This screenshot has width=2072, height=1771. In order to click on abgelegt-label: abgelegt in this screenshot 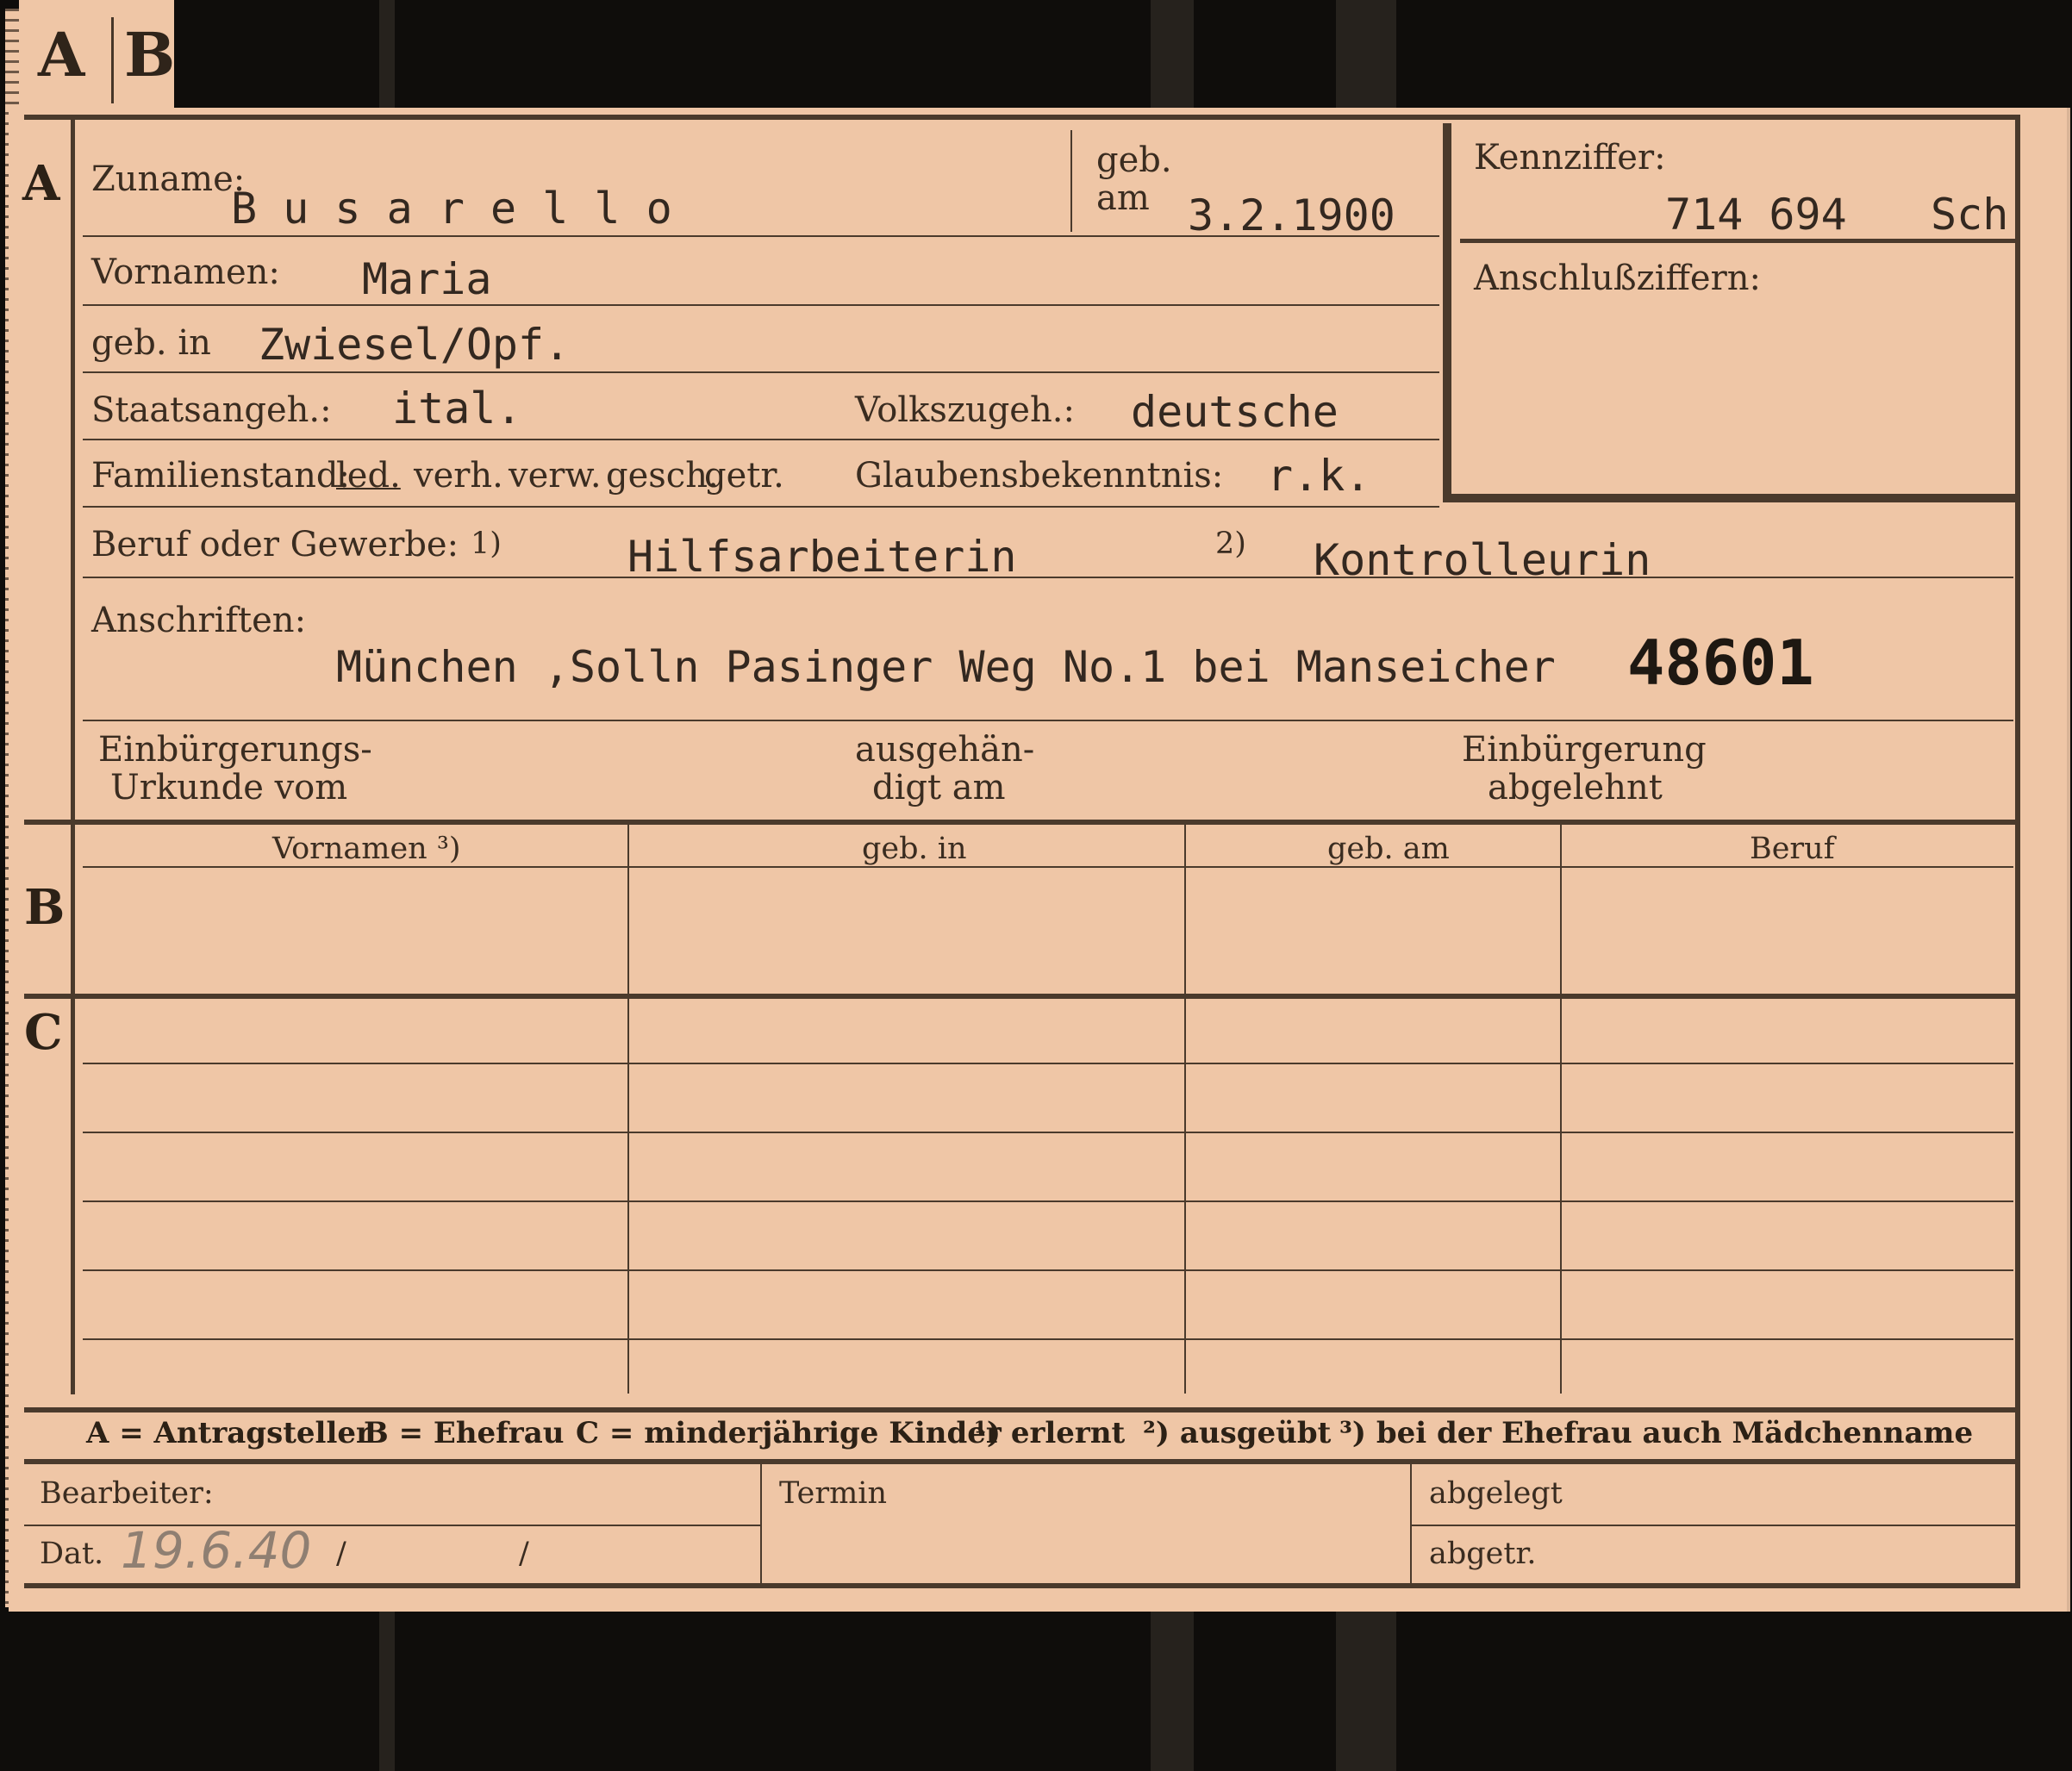, I will do `click(1496, 1493)`.